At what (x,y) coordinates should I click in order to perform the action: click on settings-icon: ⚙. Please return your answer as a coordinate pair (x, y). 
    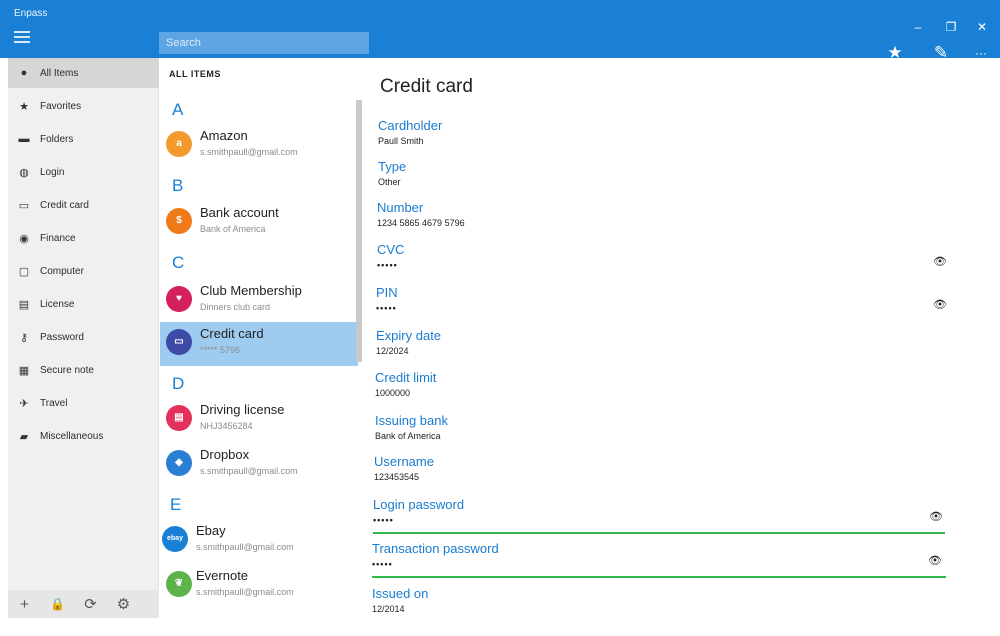
    Looking at the image, I should click on (123, 604).